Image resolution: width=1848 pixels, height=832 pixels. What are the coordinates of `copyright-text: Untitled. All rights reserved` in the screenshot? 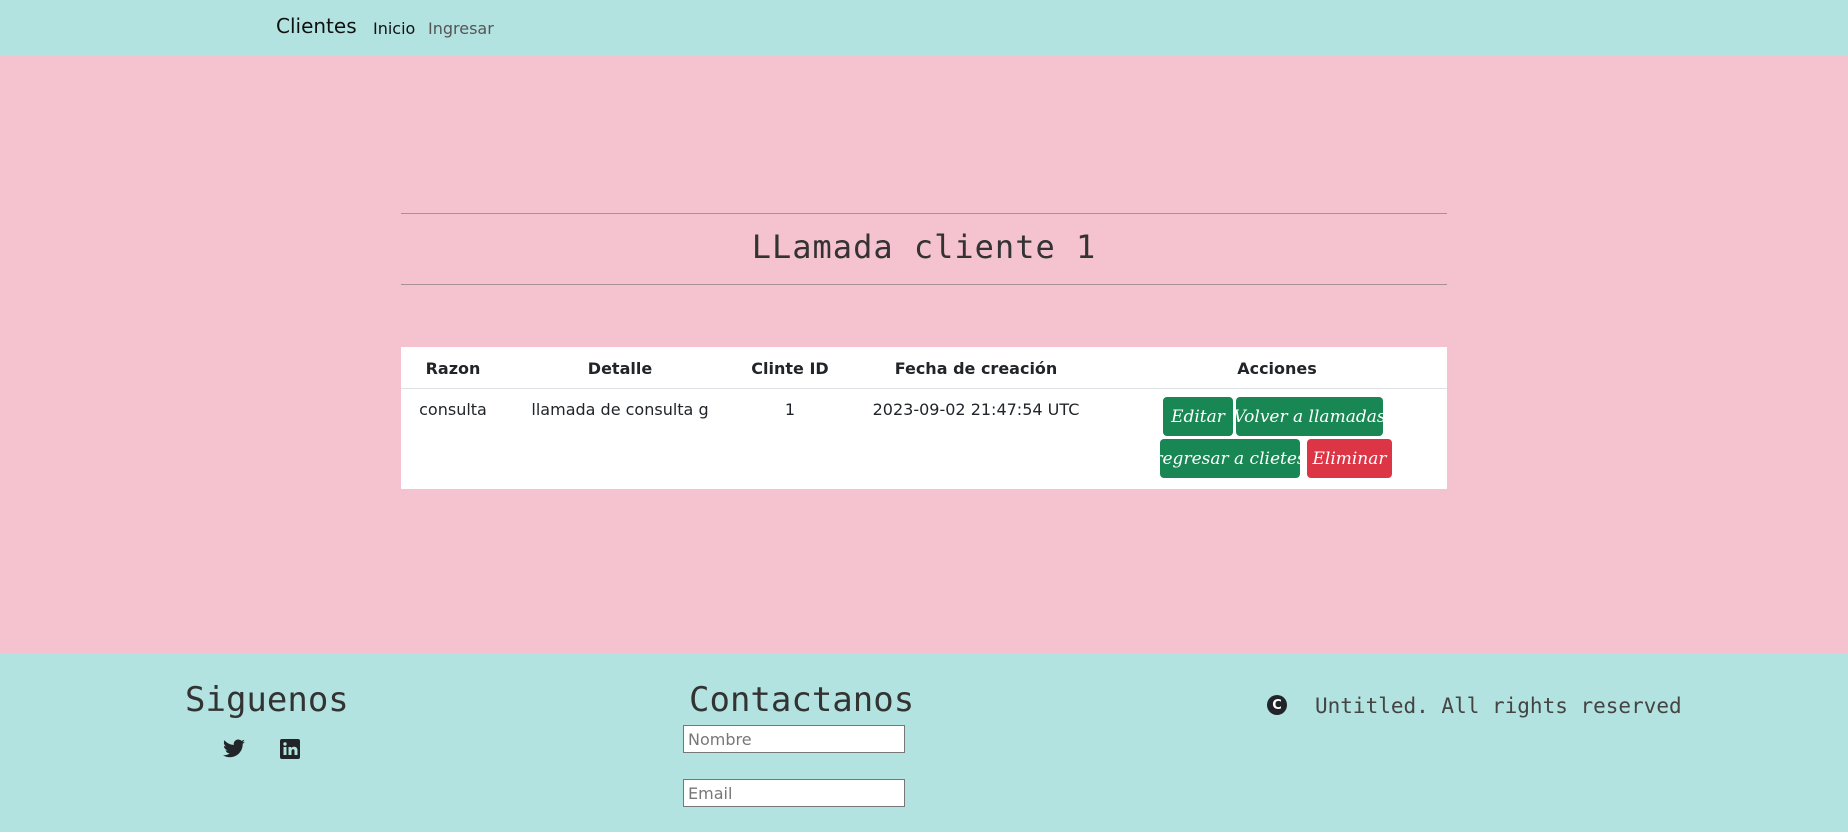 It's located at (1498, 706).